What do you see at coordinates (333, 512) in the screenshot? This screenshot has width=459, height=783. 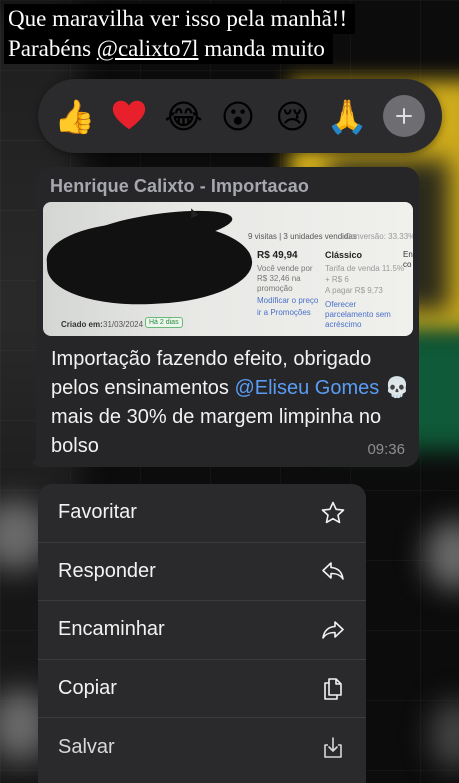 I see `star-icon` at bounding box center [333, 512].